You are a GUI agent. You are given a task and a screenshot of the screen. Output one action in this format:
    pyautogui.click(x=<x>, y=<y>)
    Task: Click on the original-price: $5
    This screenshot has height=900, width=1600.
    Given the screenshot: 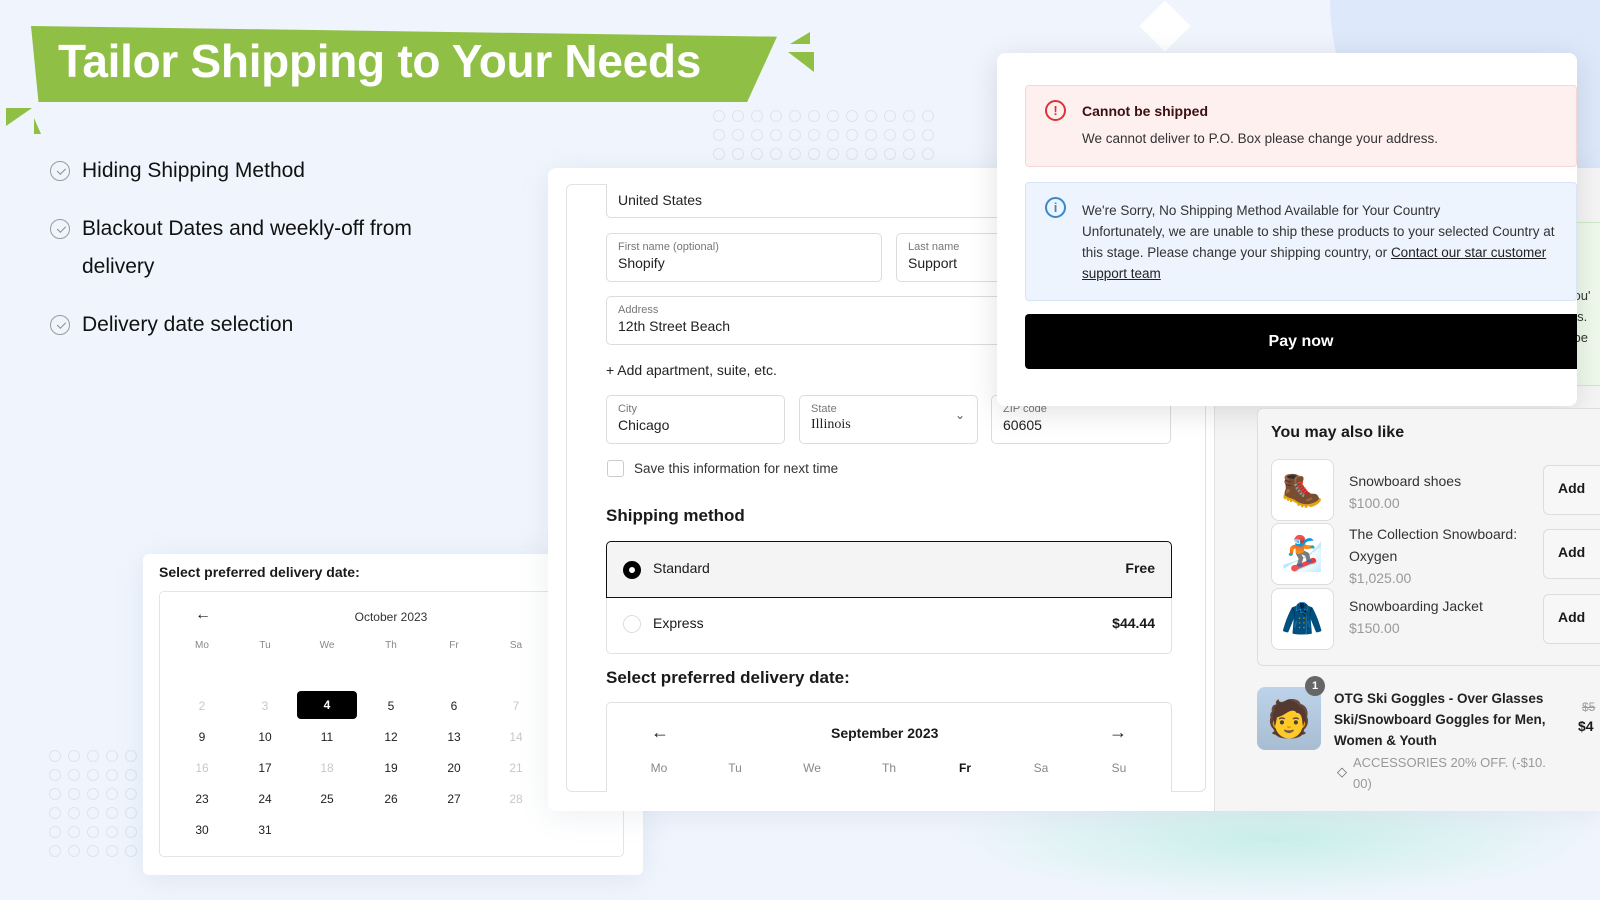 What is the action you would take?
    pyautogui.click(x=1589, y=707)
    